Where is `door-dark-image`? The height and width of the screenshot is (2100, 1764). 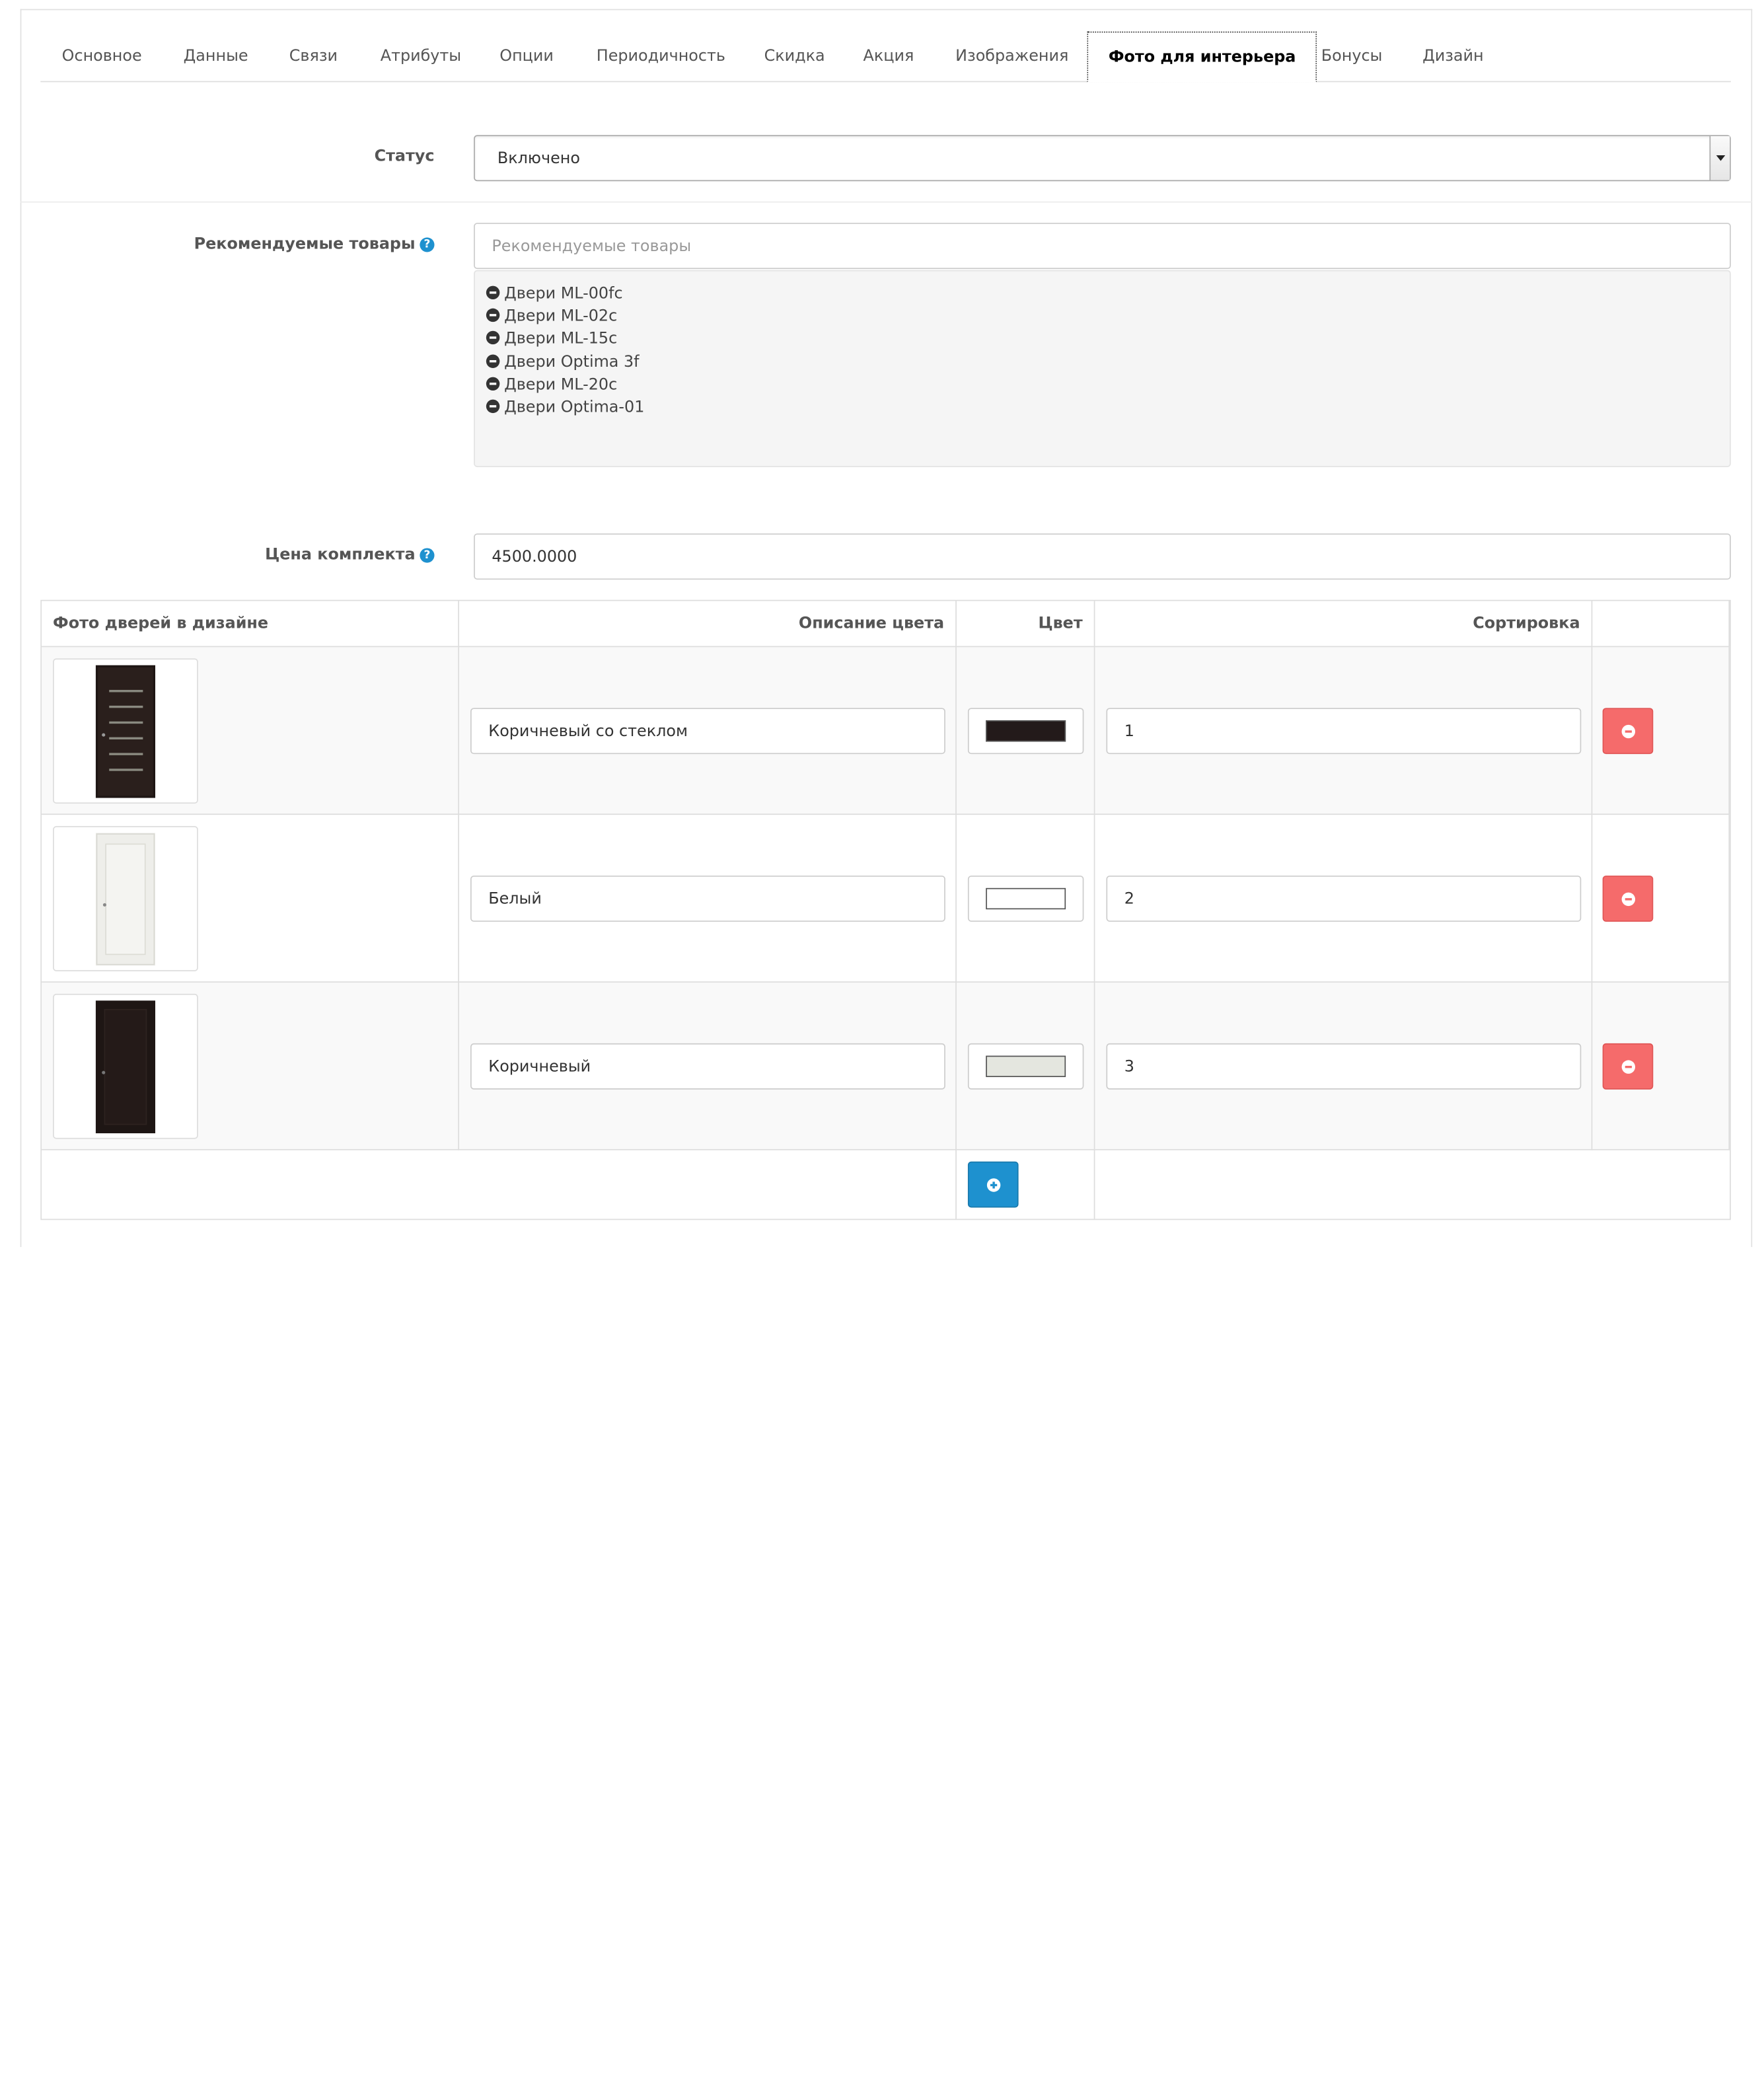
door-dark-image is located at coordinates (125, 1067).